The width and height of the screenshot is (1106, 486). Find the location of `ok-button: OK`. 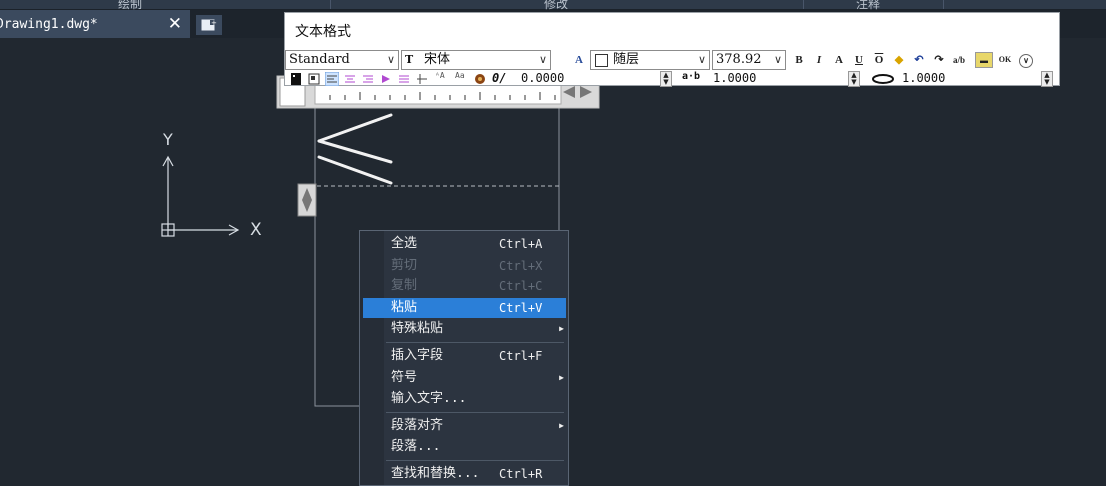

ok-button: OK is located at coordinates (1005, 60).